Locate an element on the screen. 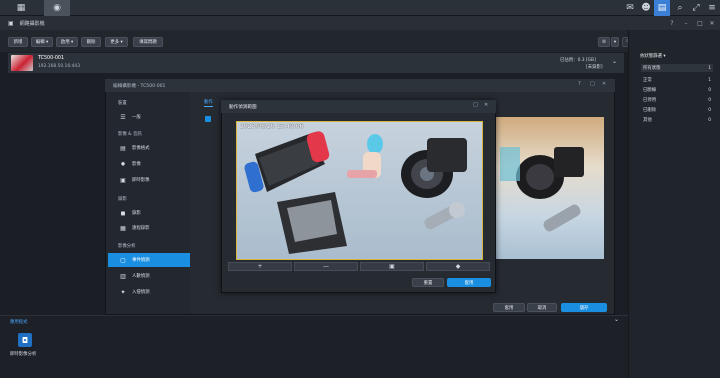 This screenshot has width=720, height=378. nav-label: 入侵偵測 is located at coordinates (141, 292).